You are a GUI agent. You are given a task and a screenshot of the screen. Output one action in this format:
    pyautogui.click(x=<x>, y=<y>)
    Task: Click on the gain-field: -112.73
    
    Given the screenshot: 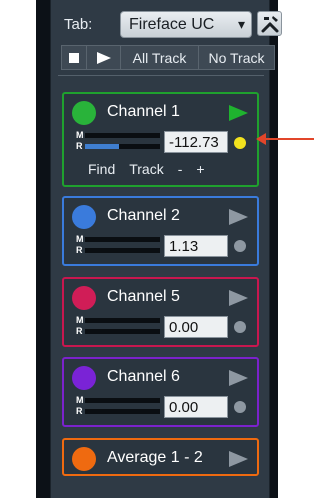 What is the action you would take?
    pyautogui.click(x=196, y=142)
    